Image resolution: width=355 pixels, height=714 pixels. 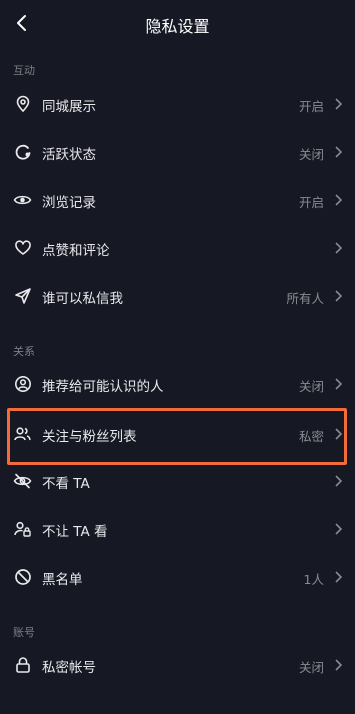 What do you see at coordinates (69, 668) in the screenshot?
I see `row-label: 私密帐号` at bounding box center [69, 668].